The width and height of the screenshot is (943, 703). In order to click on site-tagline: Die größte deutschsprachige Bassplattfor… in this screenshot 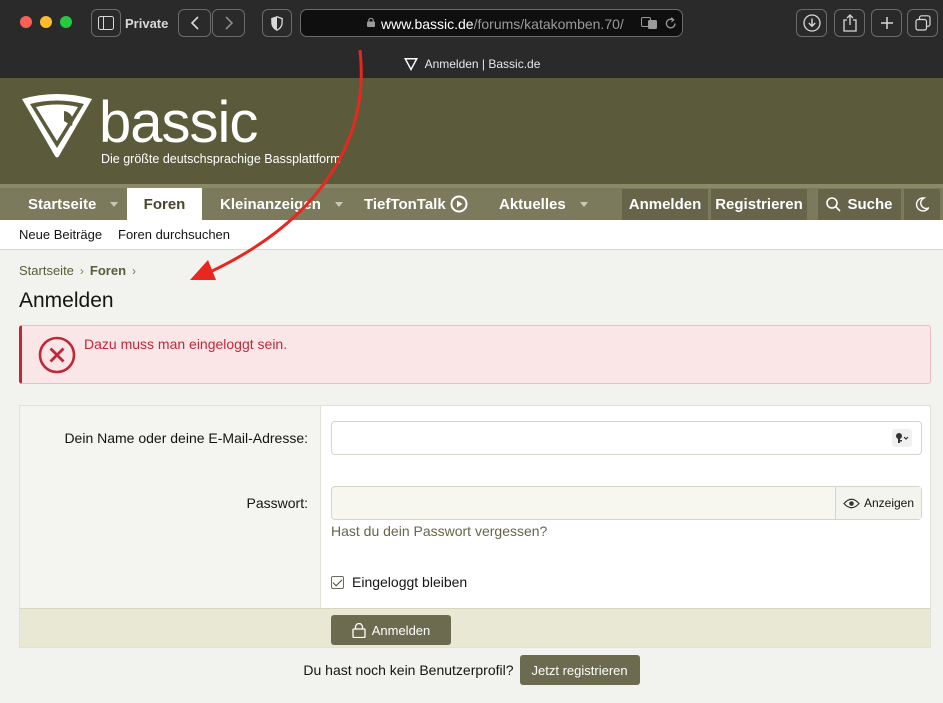, I will do `click(221, 159)`.